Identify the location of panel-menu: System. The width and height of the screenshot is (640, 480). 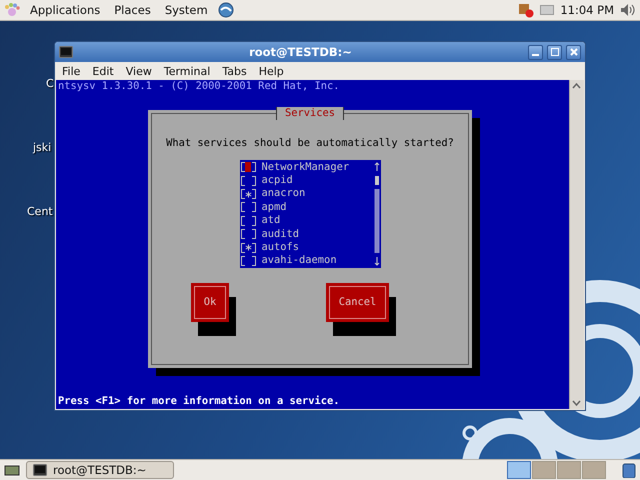
(186, 10).